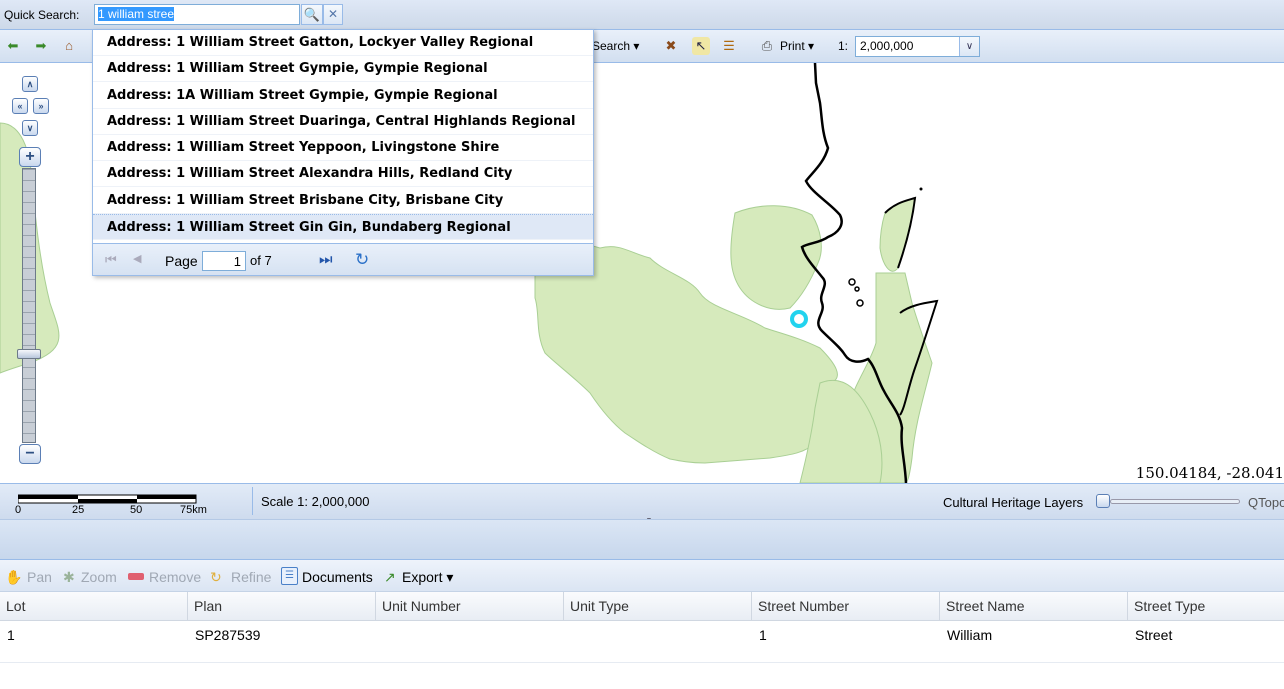  Describe the element at coordinates (326, 259) in the screenshot. I see `last-page-icon: ⏭` at that location.